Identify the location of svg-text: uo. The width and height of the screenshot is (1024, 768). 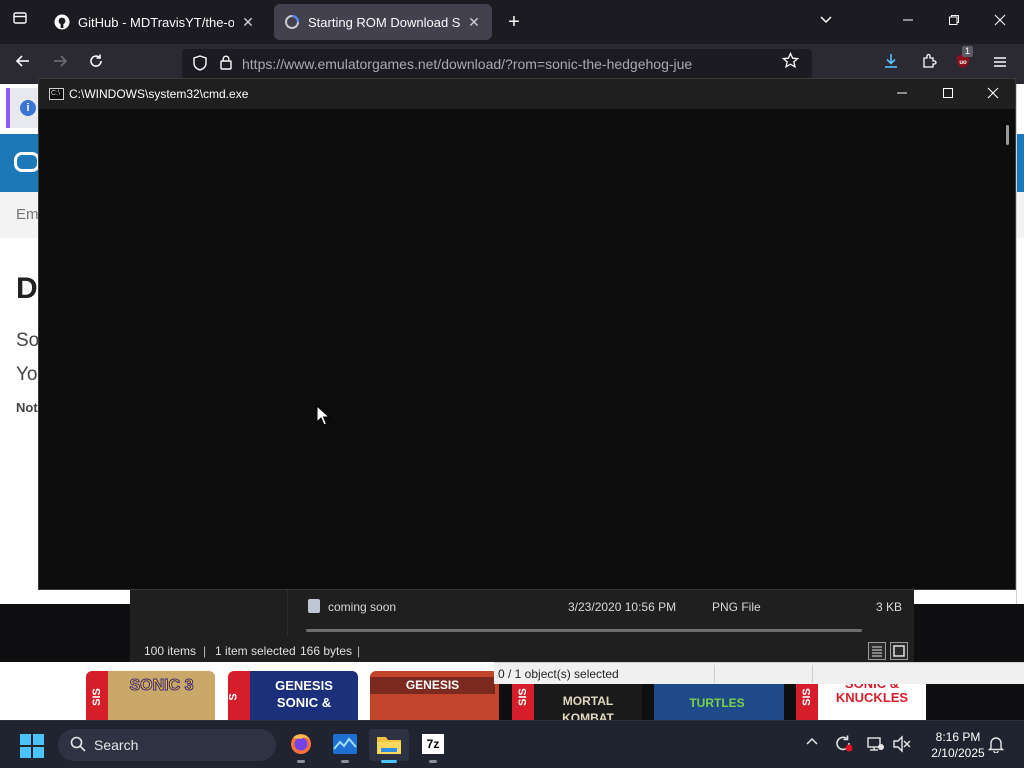
(963, 63).